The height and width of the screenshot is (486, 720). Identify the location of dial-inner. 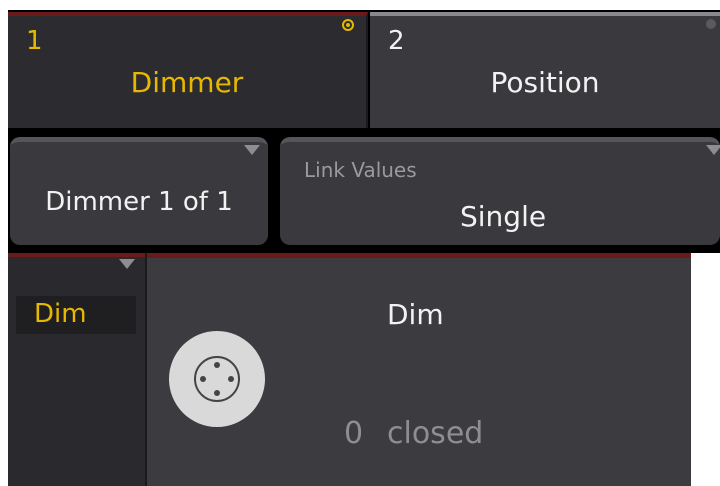
(217, 379).